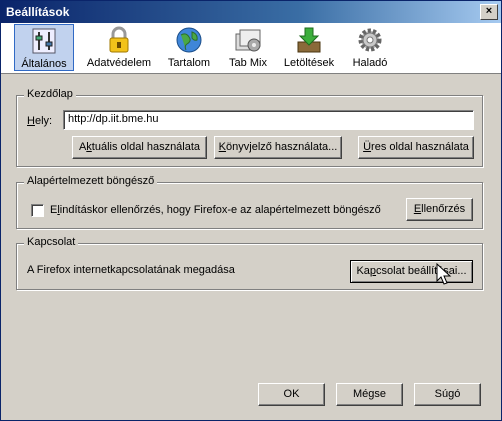  What do you see at coordinates (50, 94) in the screenshot?
I see `group-title: Kezdőlap` at bounding box center [50, 94].